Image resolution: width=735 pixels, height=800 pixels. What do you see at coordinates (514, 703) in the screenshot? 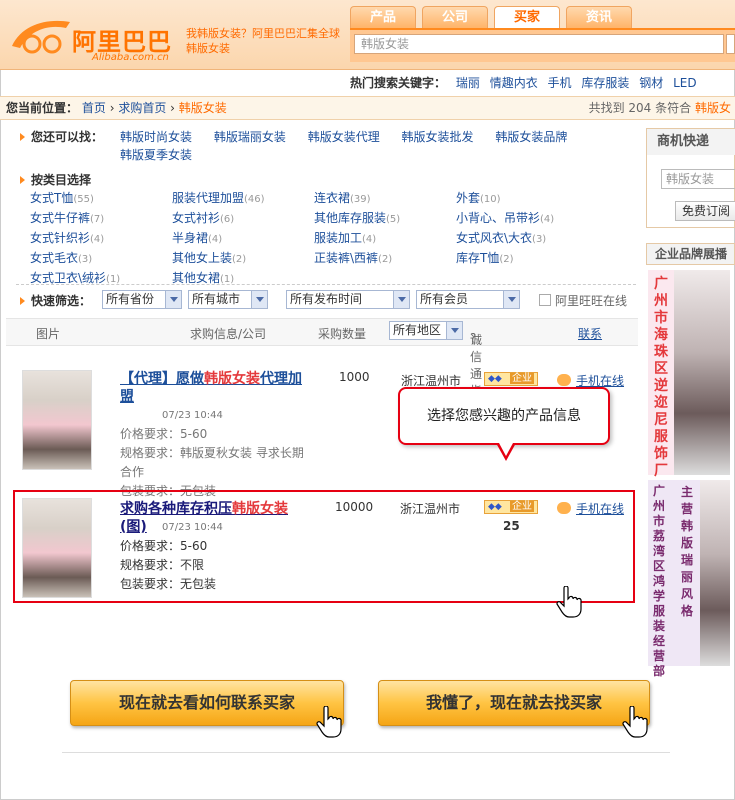
I see `find-buyers-button: 我懂了，现在就去找买家` at bounding box center [514, 703].